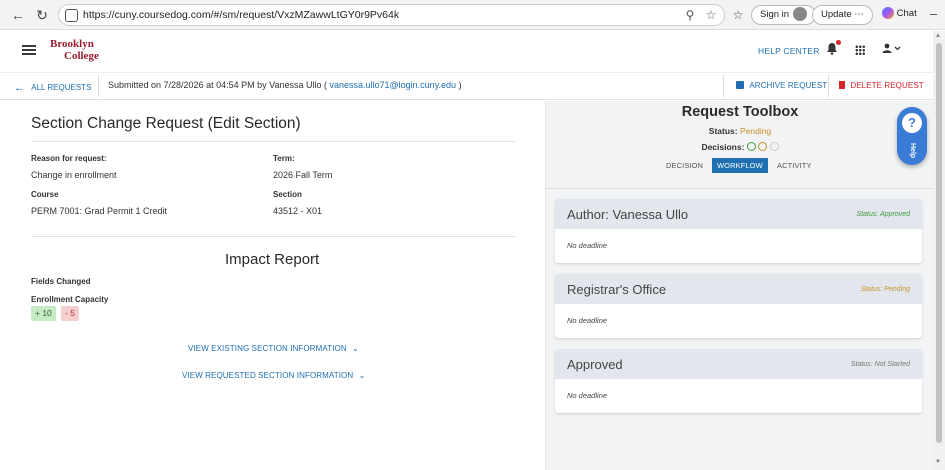 The width and height of the screenshot is (945, 470). I want to click on workflow-step-card: Approved Status: Not Started No deadline, so click(738, 381).